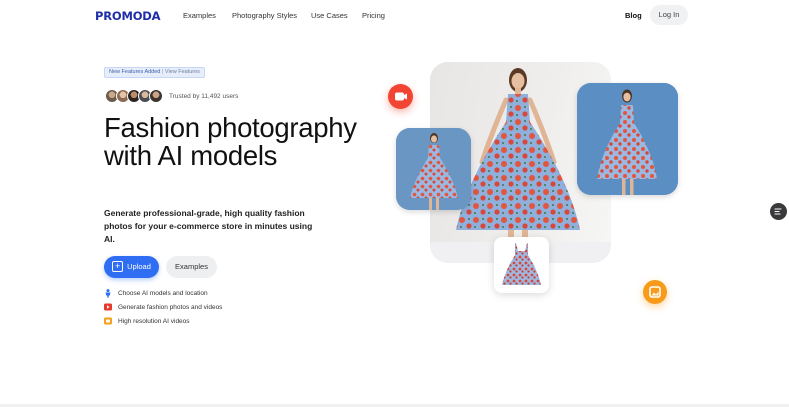  Describe the element at coordinates (154, 321) in the screenshot. I see `feature-label: High resolution AI videos` at that location.